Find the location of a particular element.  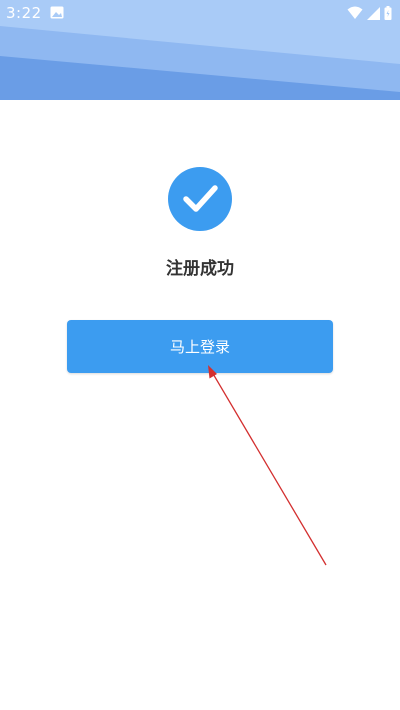

status-icons is located at coordinates (369, 13).